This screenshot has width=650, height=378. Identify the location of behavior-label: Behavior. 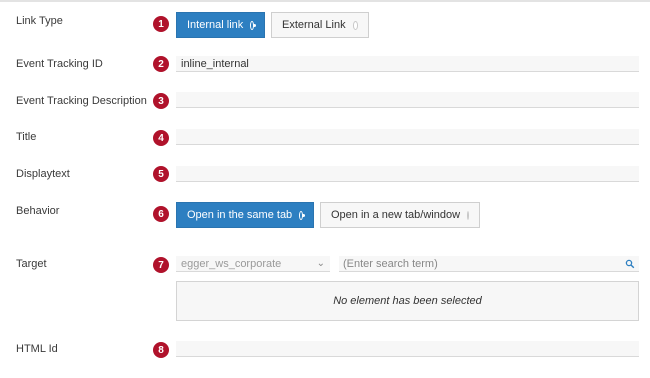
(38, 211).